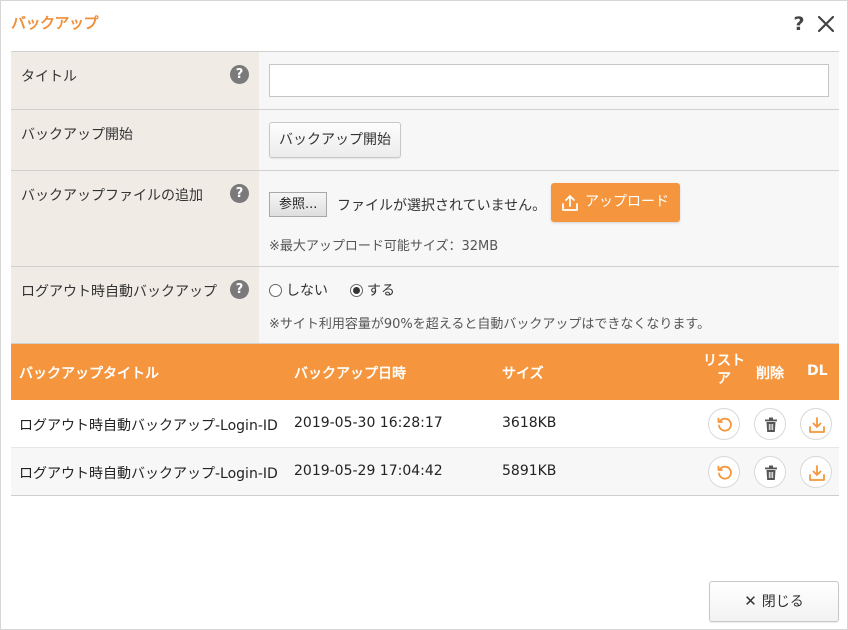 The image size is (848, 630). Describe the element at coordinates (381, 290) in the screenshot. I see `radio-on-label: する` at that location.